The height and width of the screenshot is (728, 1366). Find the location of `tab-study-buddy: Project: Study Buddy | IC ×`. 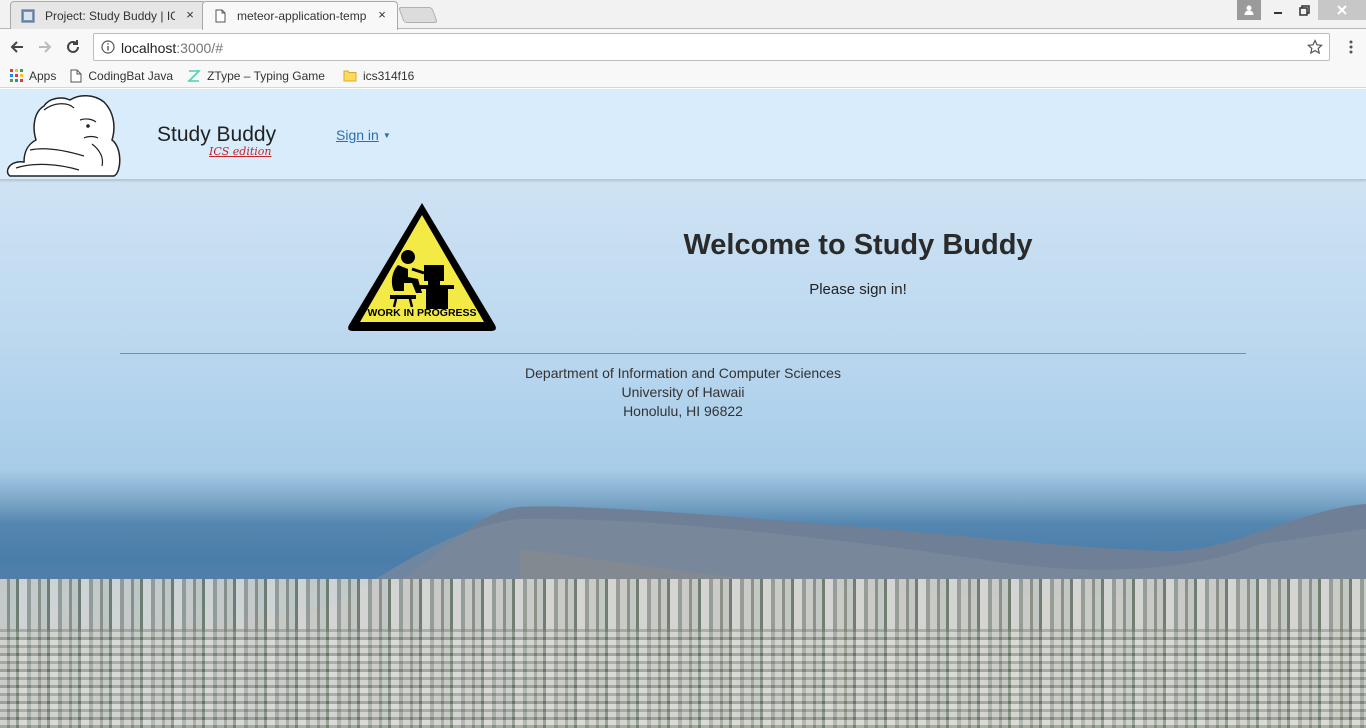

tab-study-buddy: Project: Study Buddy | IC × is located at coordinates (108, 15).